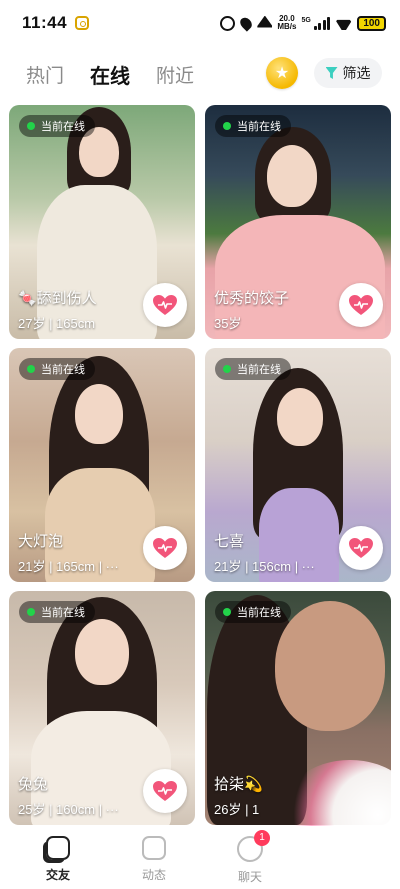  I want to click on tab-hot: 热门, so click(45, 74).